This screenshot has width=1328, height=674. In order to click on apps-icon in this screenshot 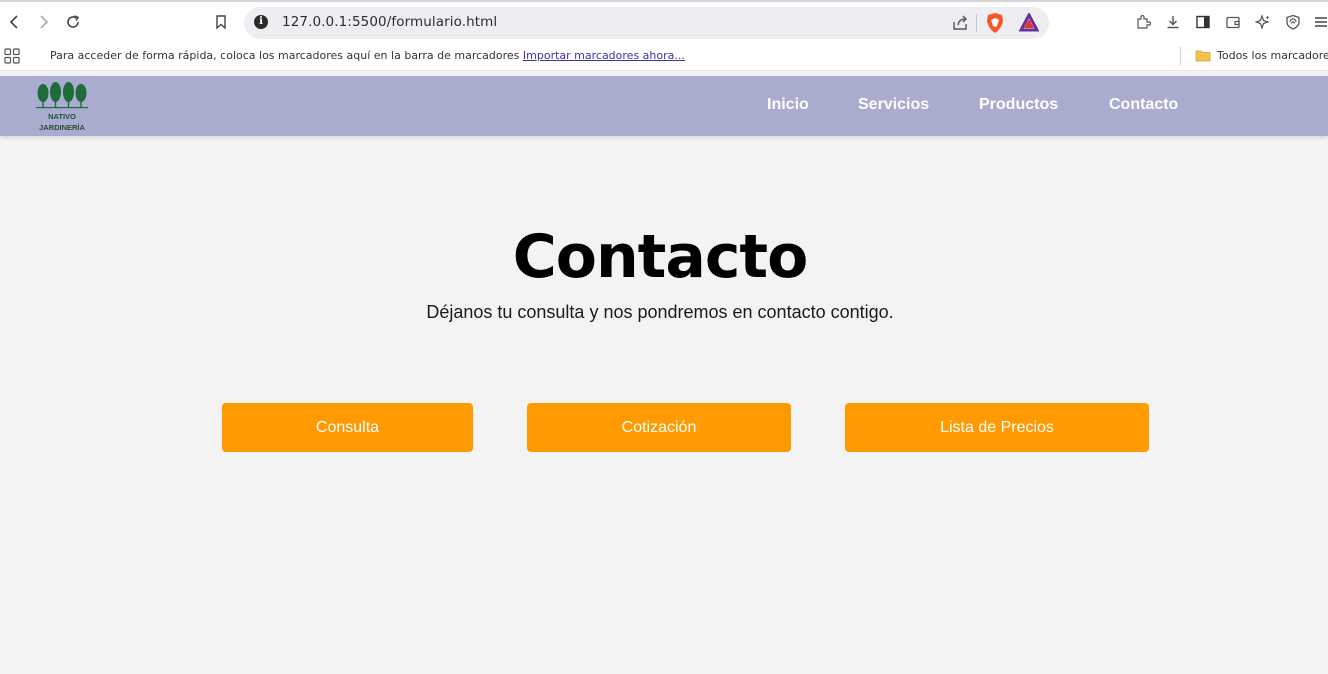, I will do `click(12, 56)`.